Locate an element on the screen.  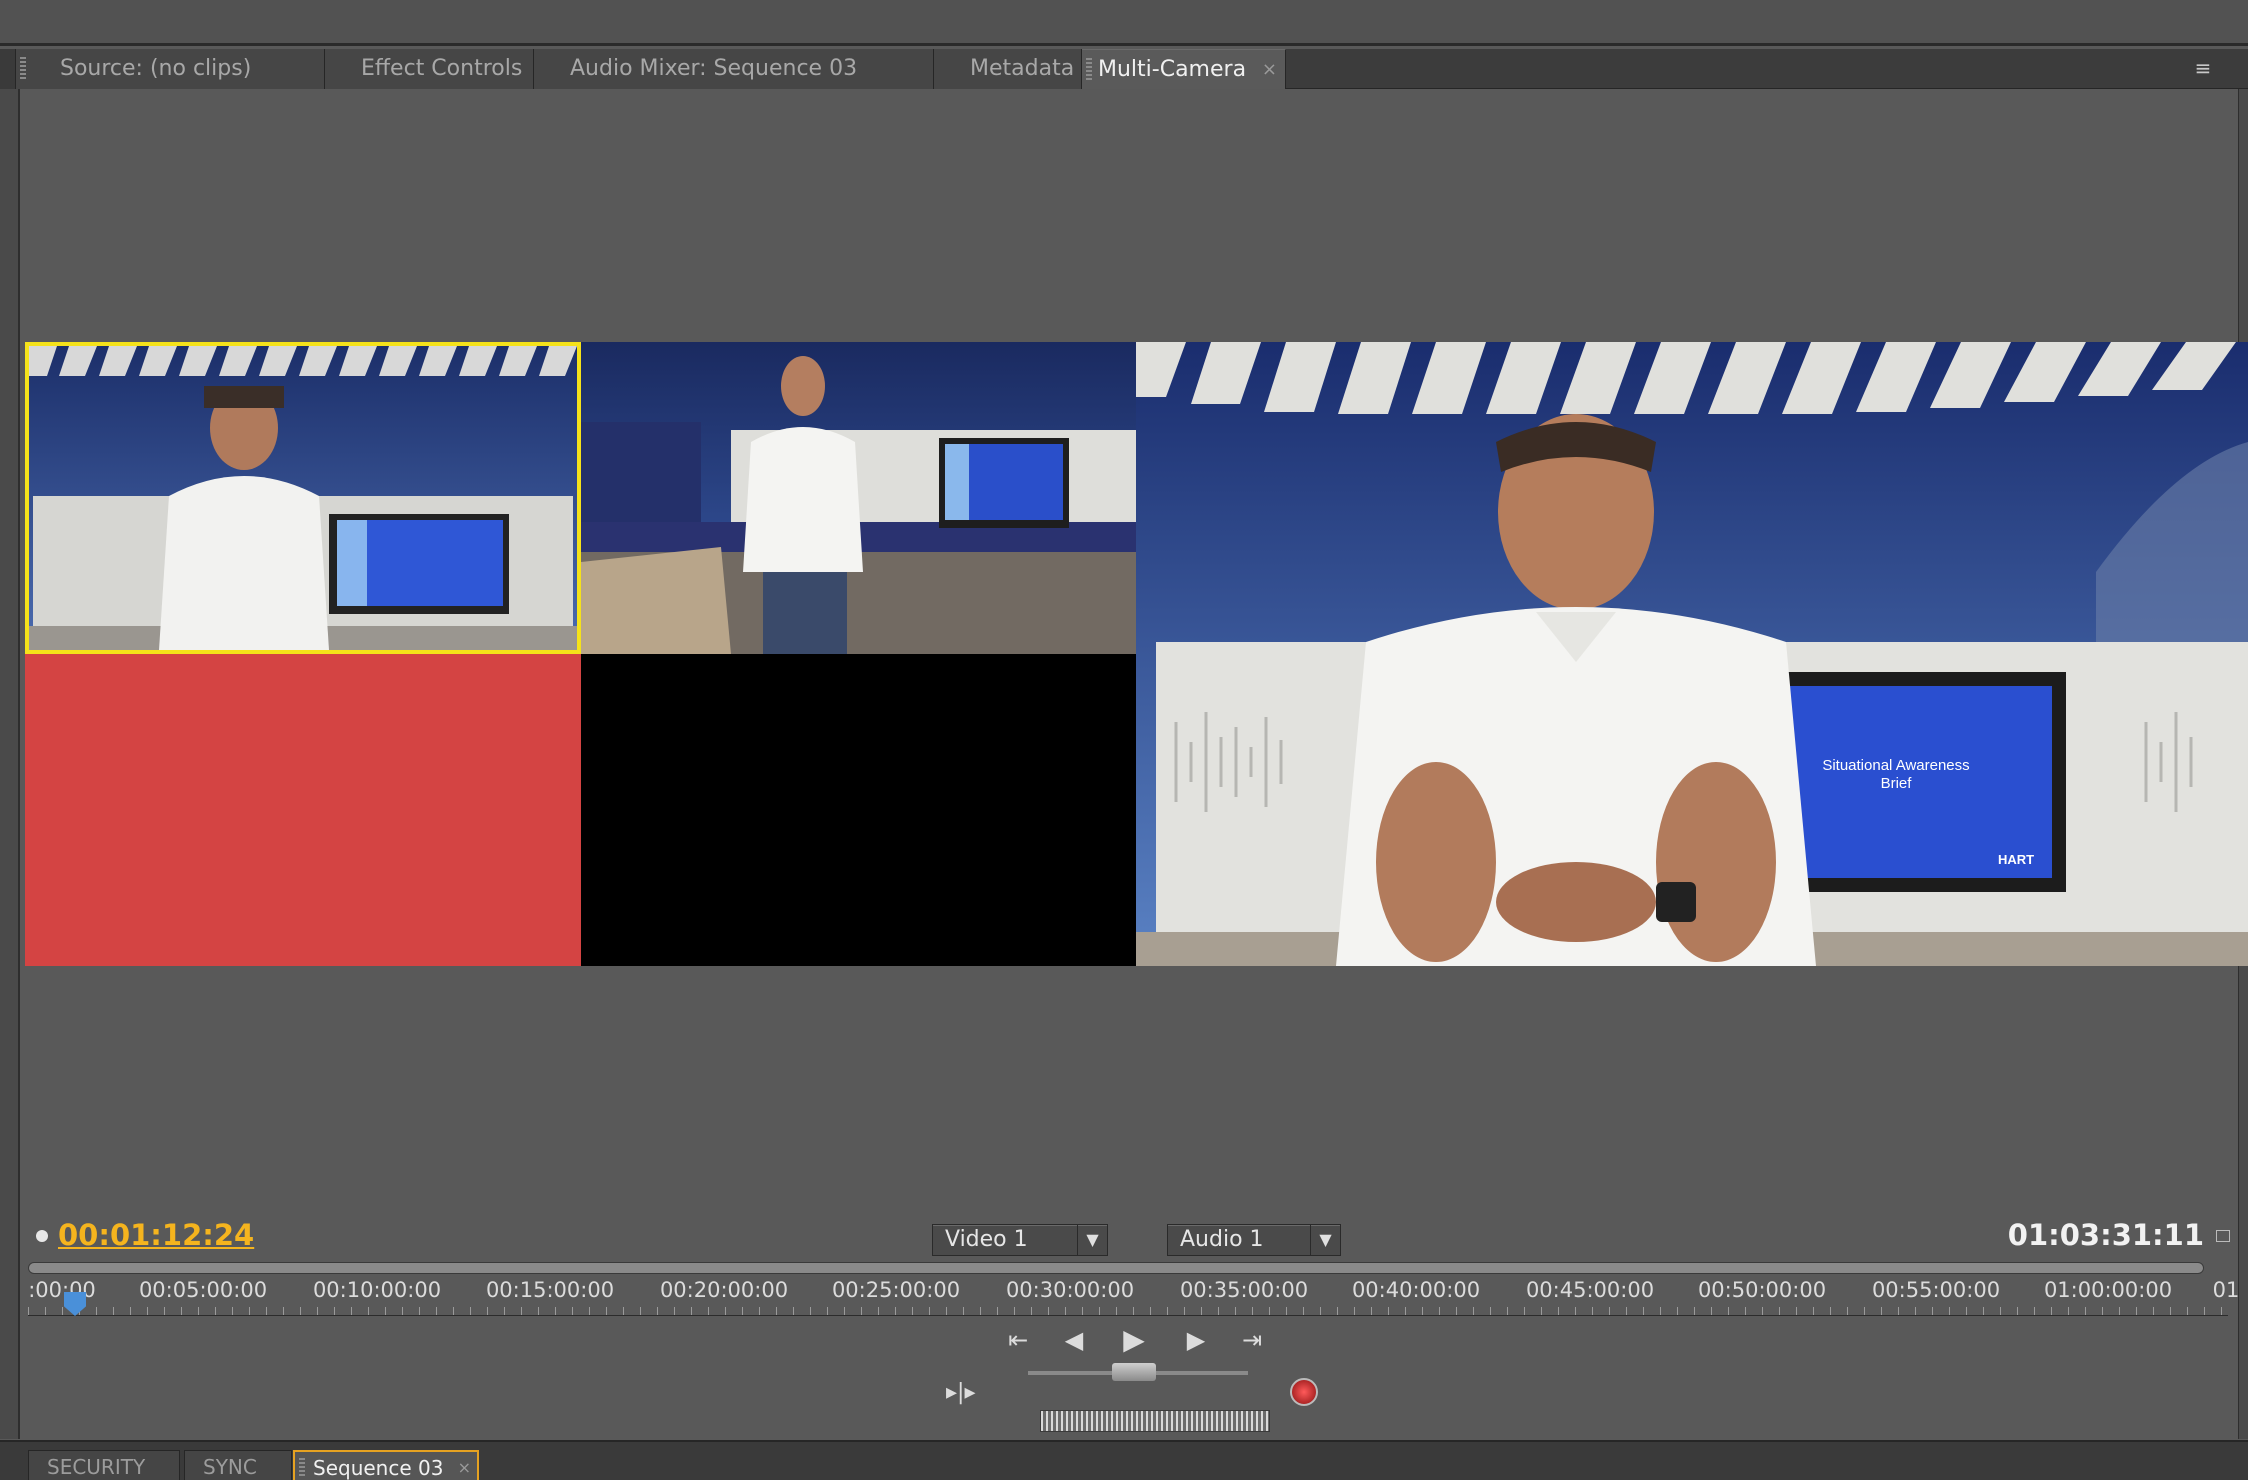
tab-sequence-03: Sequence 03 × is located at coordinates (386, 1465).